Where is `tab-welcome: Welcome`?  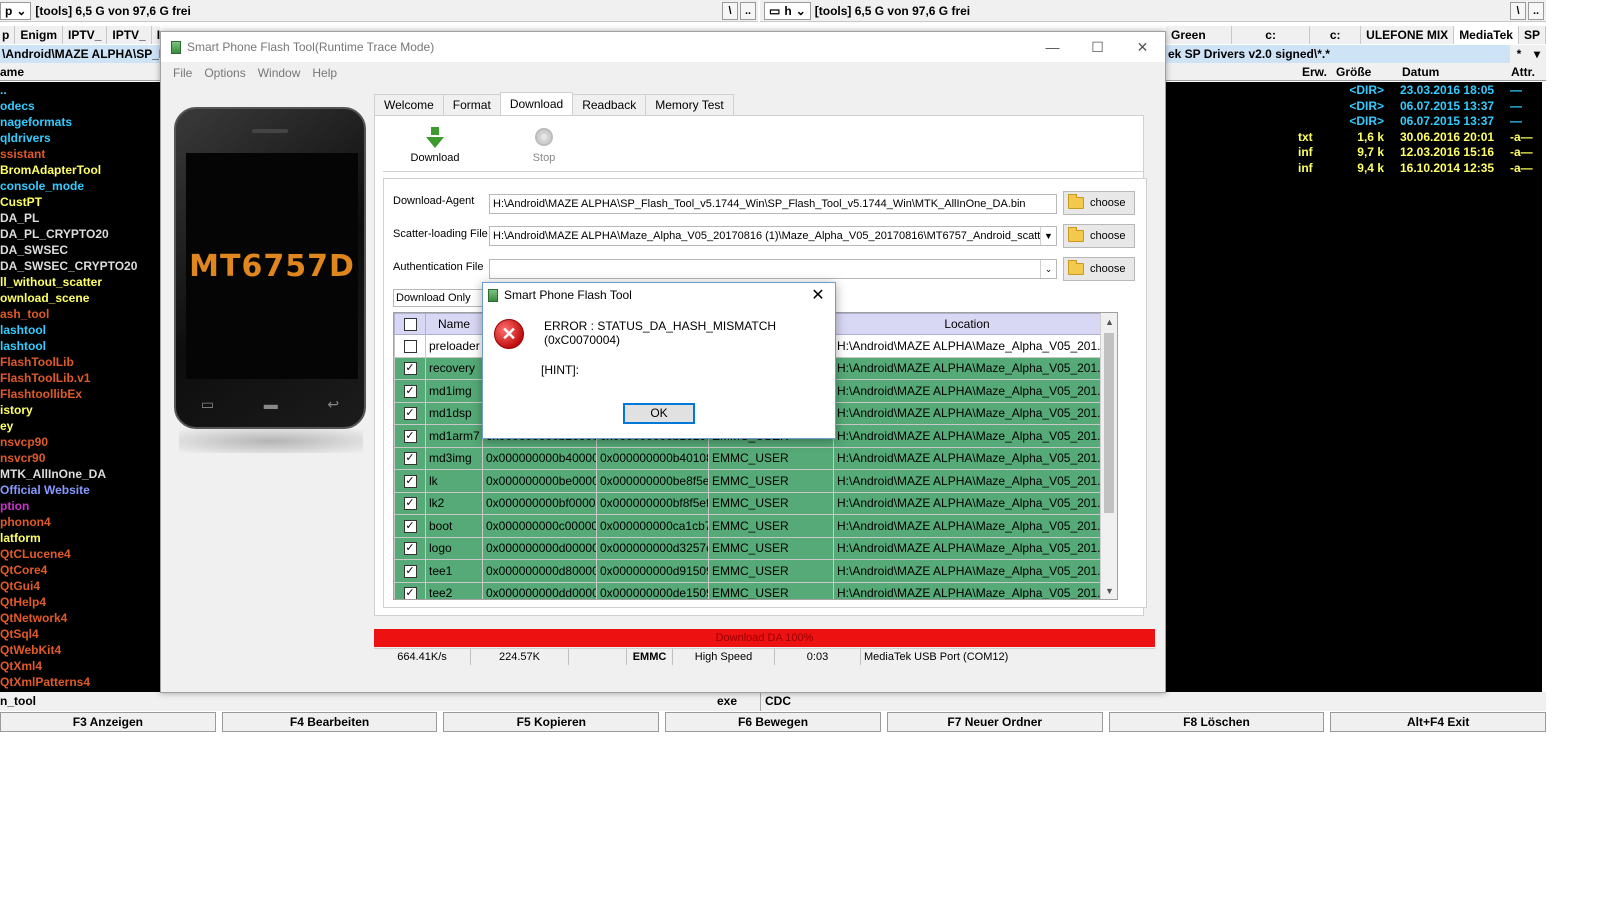 tab-welcome: Welcome is located at coordinates (409, 104).